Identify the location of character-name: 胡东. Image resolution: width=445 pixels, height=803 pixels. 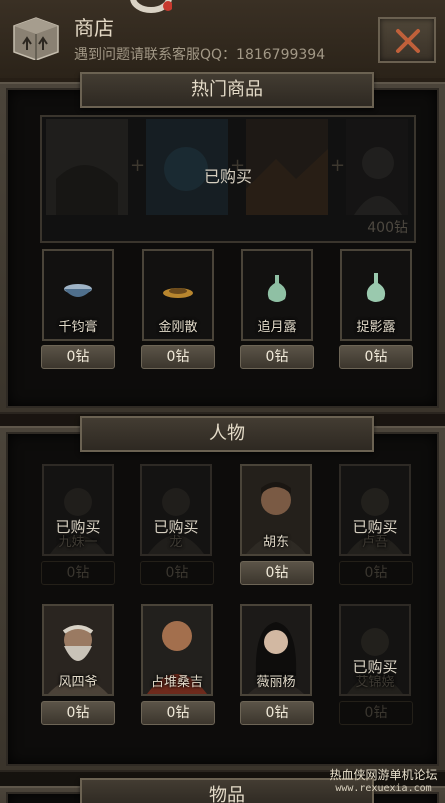
(275, 542).